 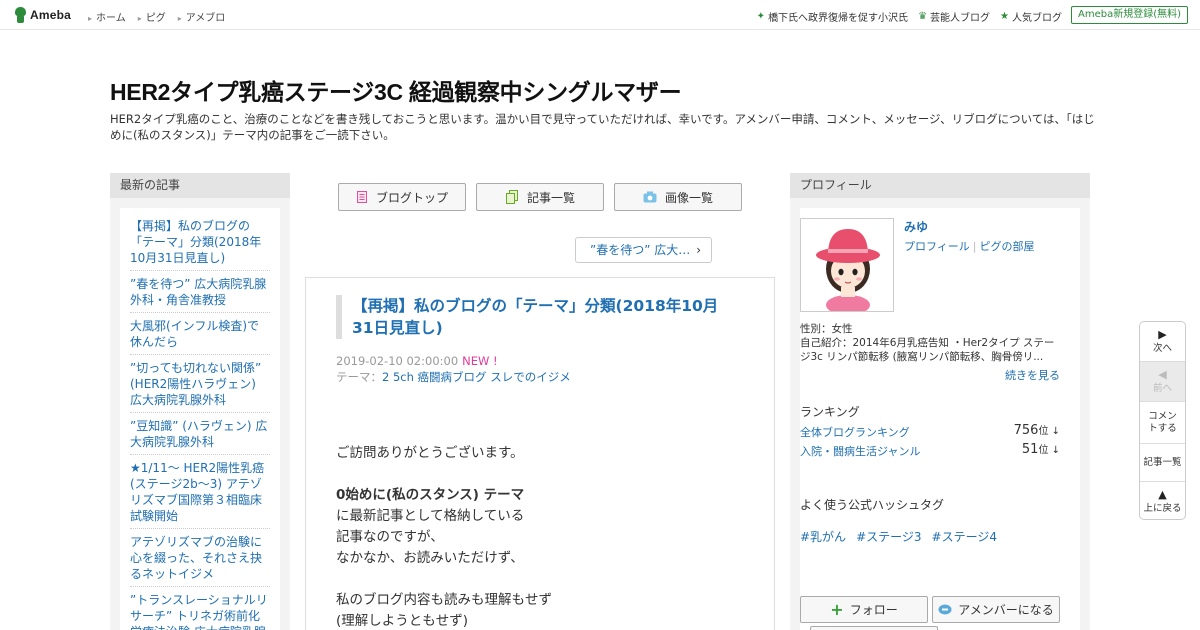 I want to click on avatar, so click(x=847, y=265).